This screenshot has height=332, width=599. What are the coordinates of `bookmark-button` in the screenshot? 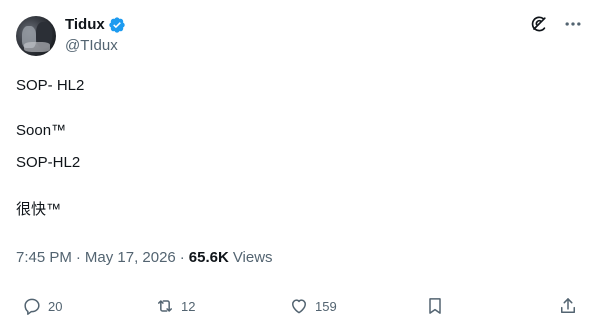 It's located at (435, 306).